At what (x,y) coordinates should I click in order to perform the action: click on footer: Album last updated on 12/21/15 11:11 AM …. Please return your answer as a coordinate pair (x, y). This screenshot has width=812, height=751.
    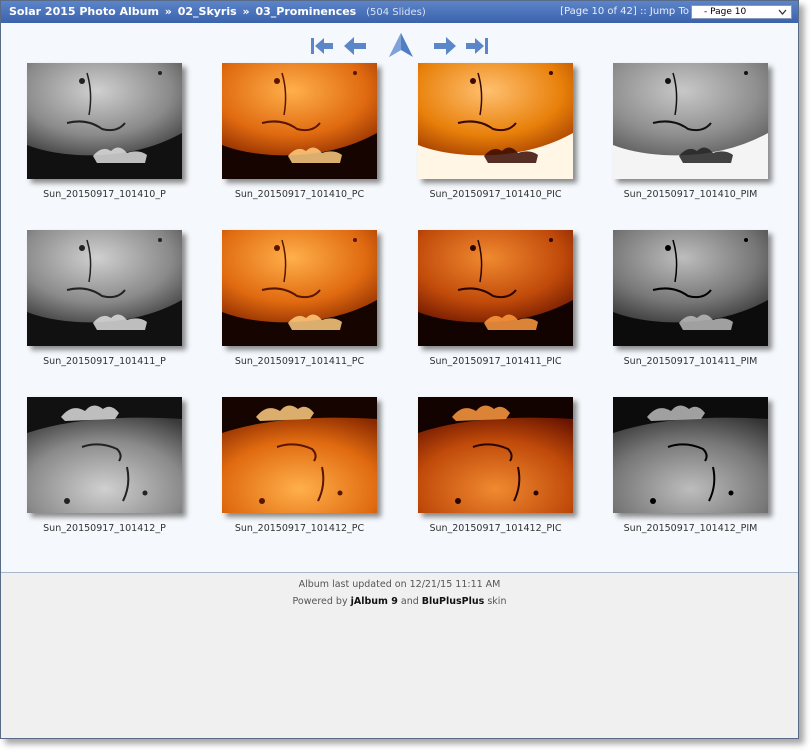
    Looking at the image, I should click on (399, 593).